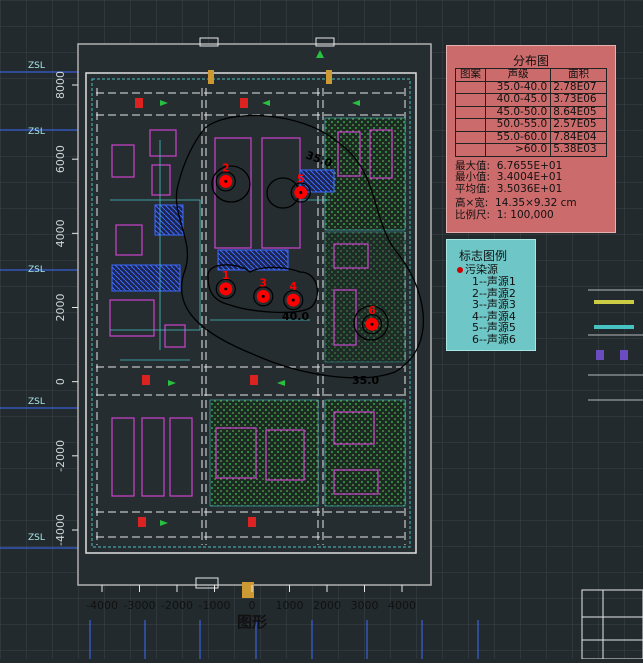  I want to click on distribution-row: 35.0-40.0 2.78E07, so click(531, 87).